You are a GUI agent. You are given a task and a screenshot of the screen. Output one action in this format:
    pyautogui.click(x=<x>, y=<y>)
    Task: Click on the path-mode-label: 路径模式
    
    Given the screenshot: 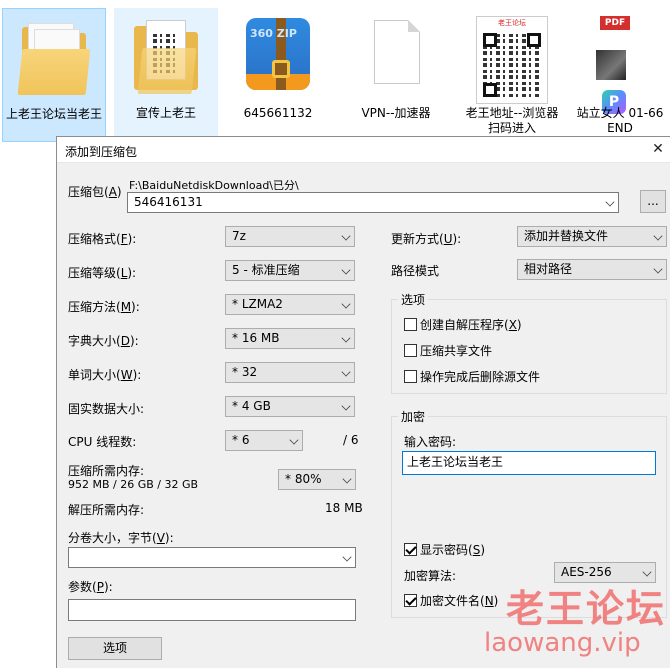 What is the action you would take?
    pyautogui.click(x=415, y=271)
    